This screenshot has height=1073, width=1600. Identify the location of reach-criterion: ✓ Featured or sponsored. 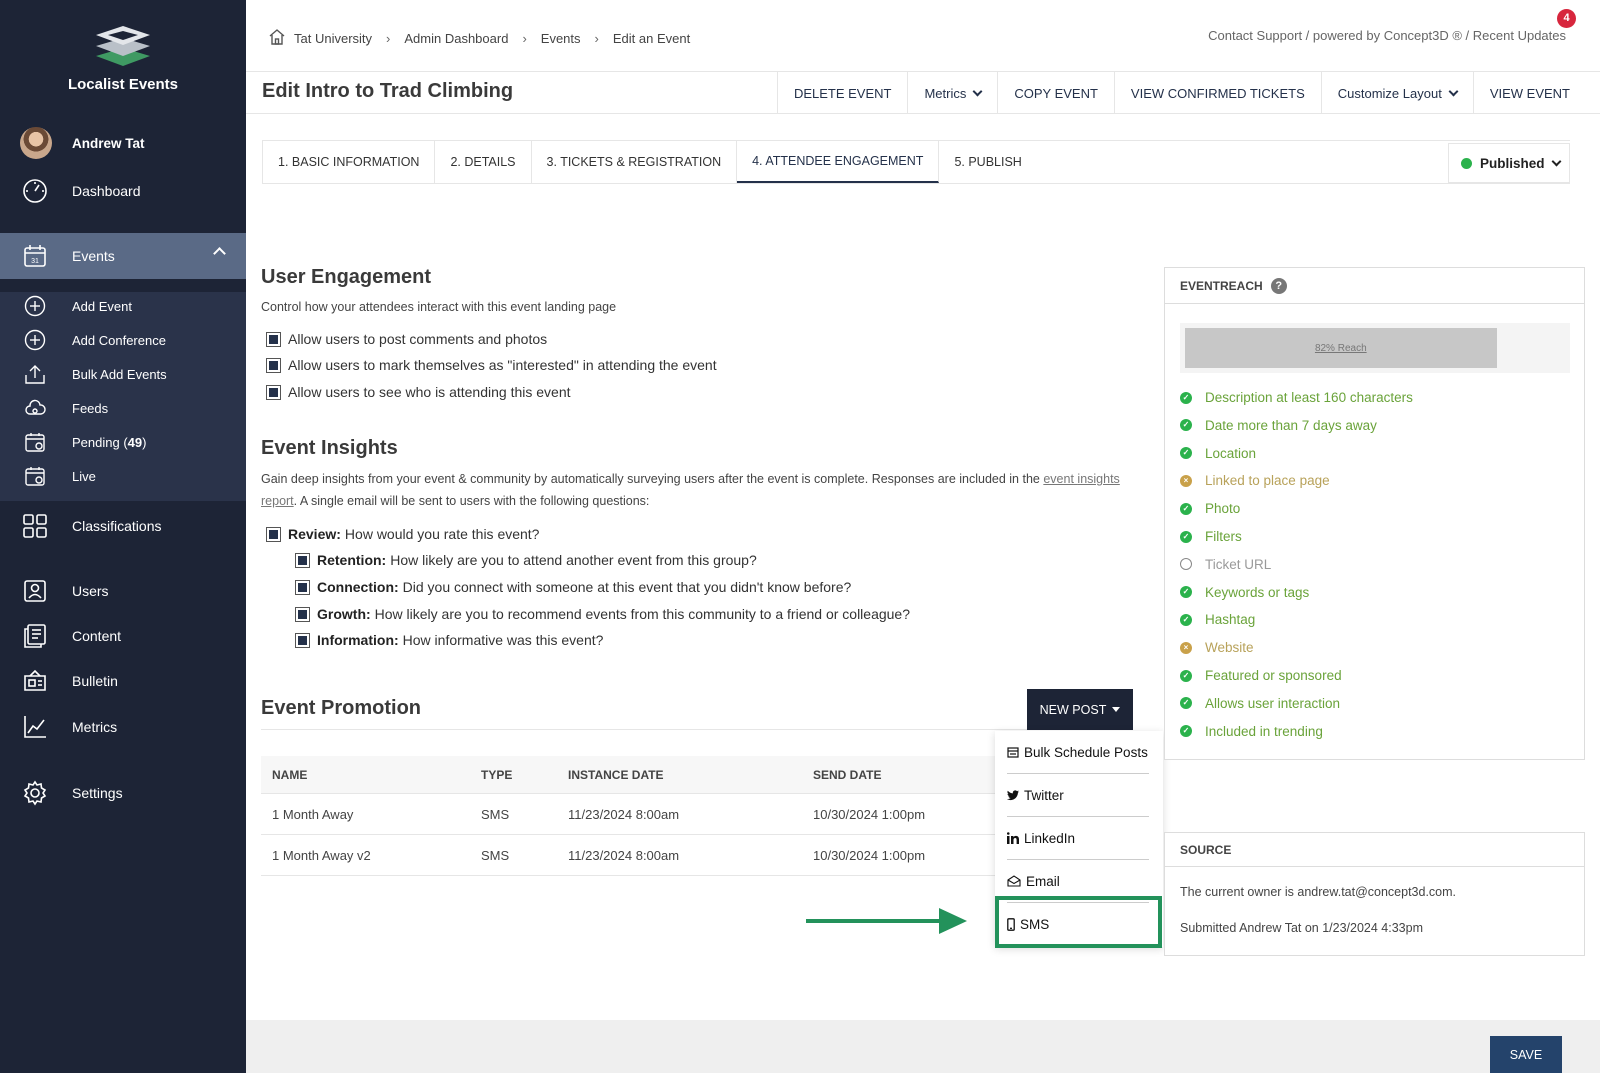
(1261, 675).